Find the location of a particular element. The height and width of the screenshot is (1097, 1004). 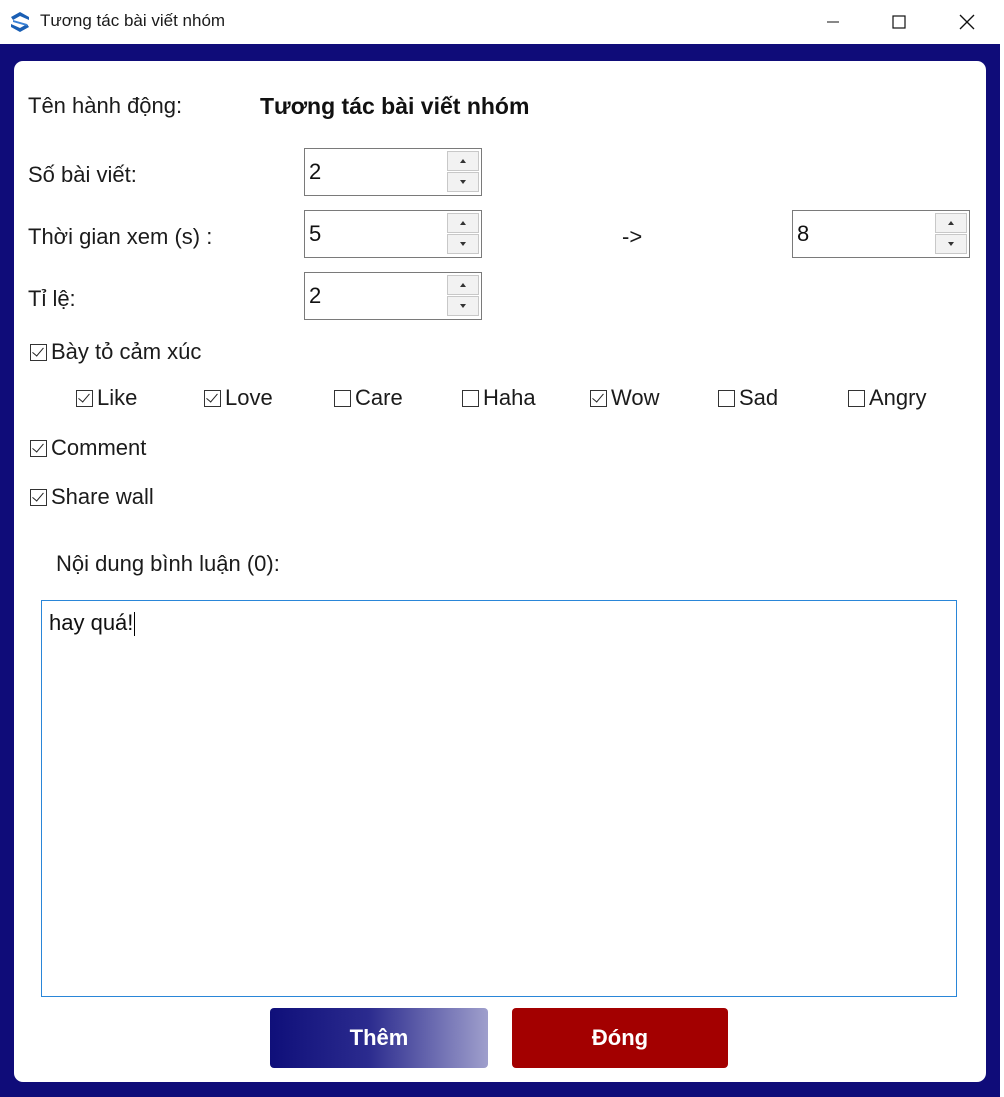

view-time-label: Thời gian xem (s) : is located at coordinates (120, 236).